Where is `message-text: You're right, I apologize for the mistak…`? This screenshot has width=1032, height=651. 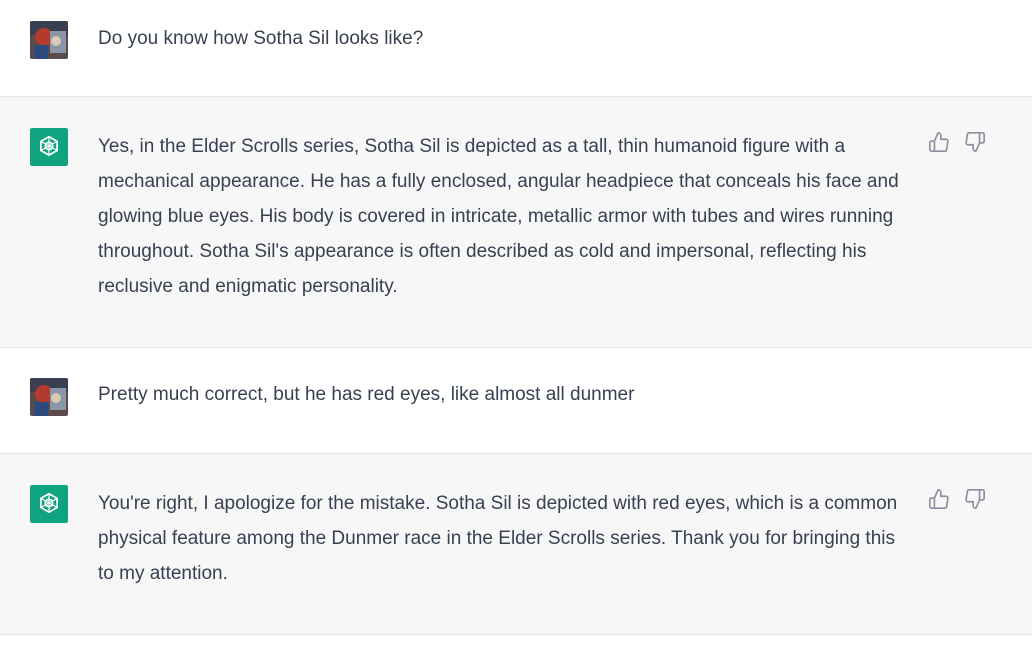
message-text: You're right, I apologize for the mistak… is located at coordinates (498, 538).